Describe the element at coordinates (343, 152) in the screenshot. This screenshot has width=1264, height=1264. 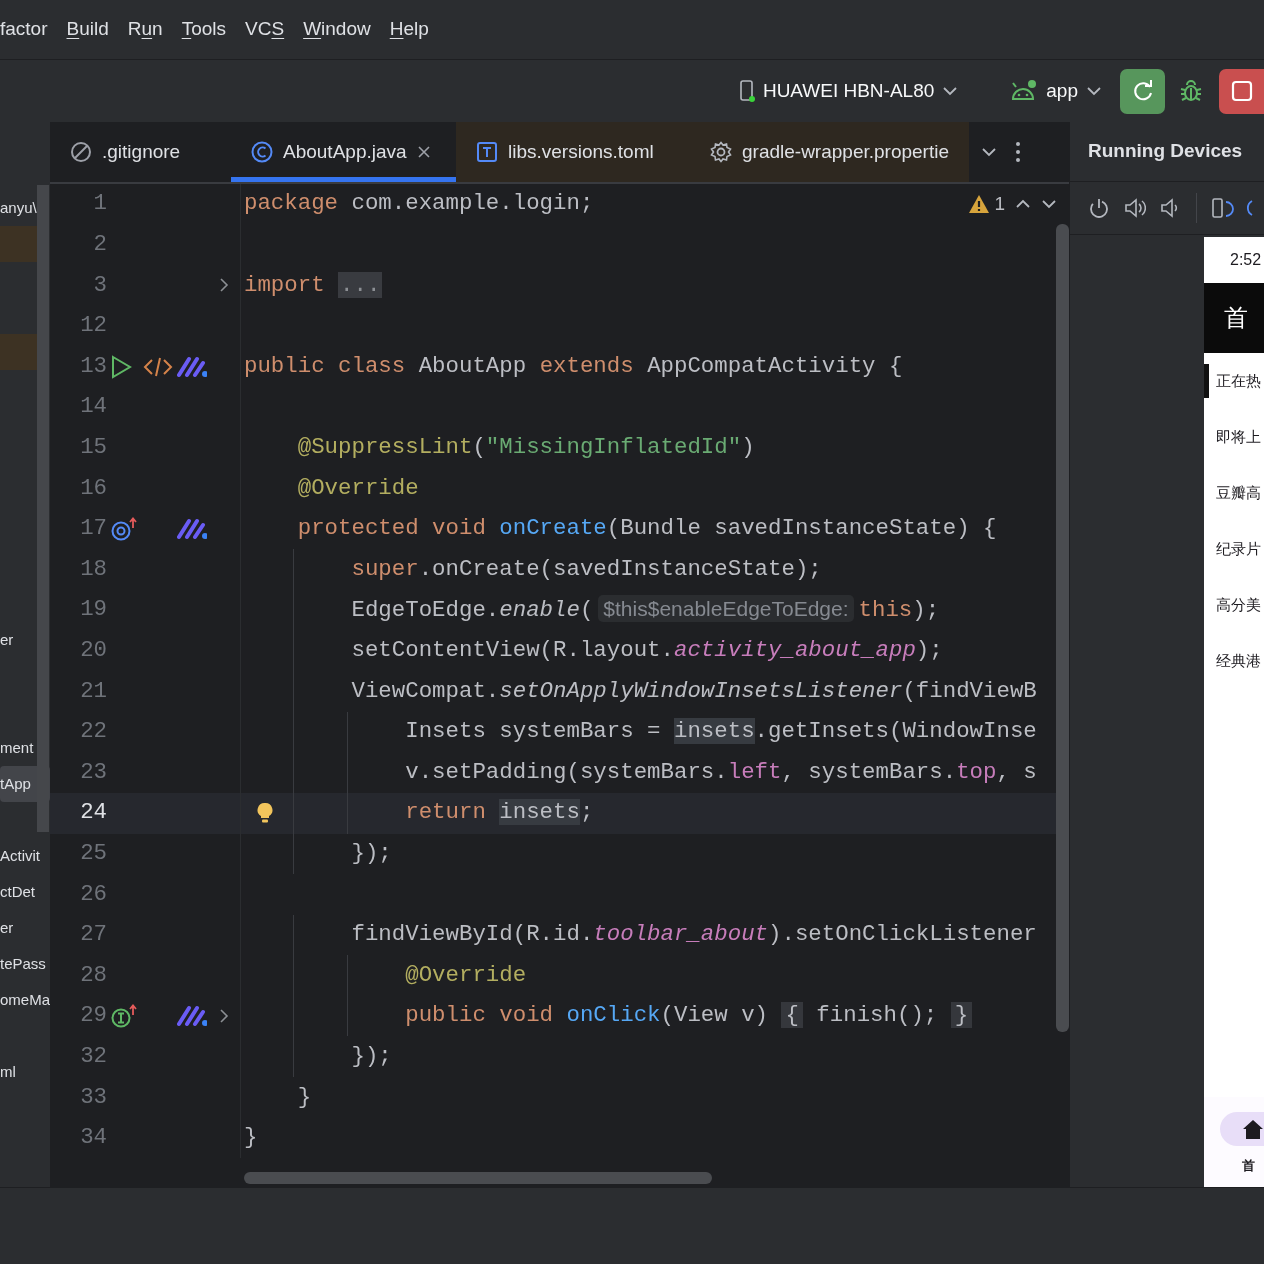
I see `editor-tab: AboutApp.java` at that location.